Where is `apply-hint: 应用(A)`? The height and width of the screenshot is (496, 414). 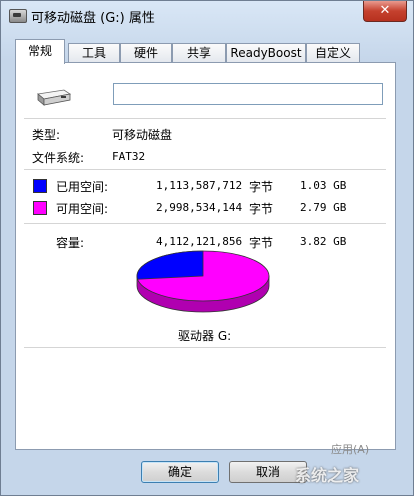
apply-hint: 应用(A) is located at coordinates (350, 449).